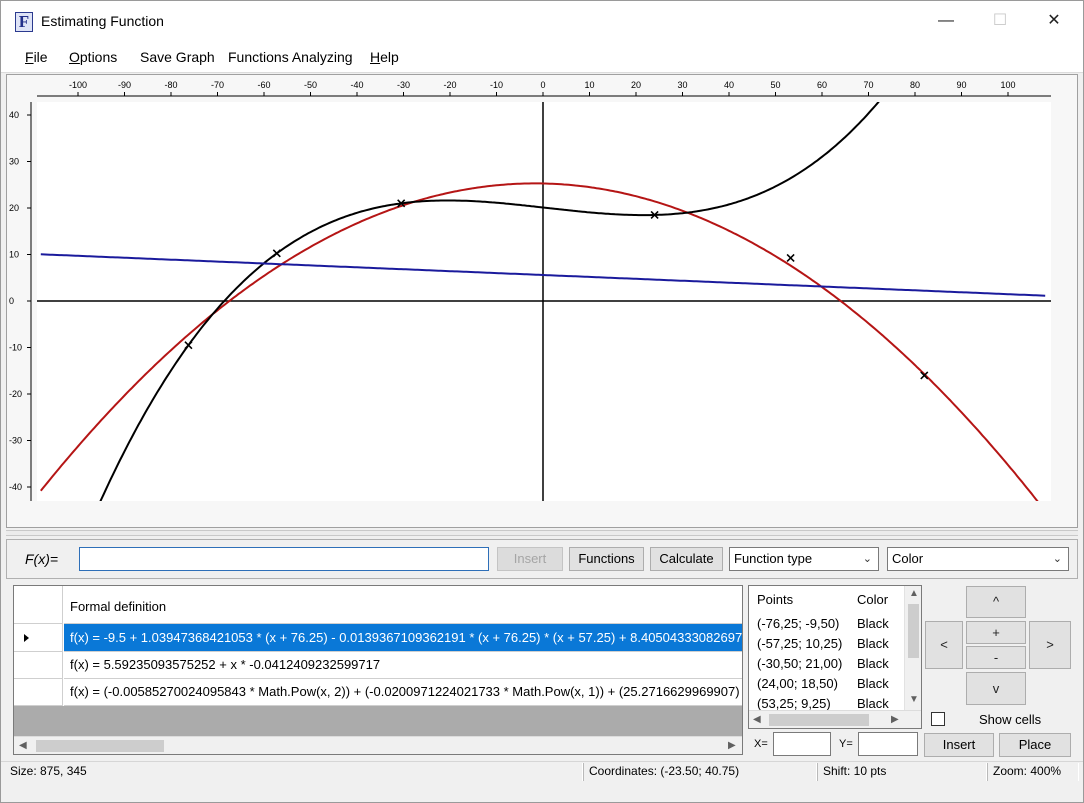 This screenshot has width=1084, height=803. I want to click on point-value: (-76,25; -9,50), so click(798, 623).